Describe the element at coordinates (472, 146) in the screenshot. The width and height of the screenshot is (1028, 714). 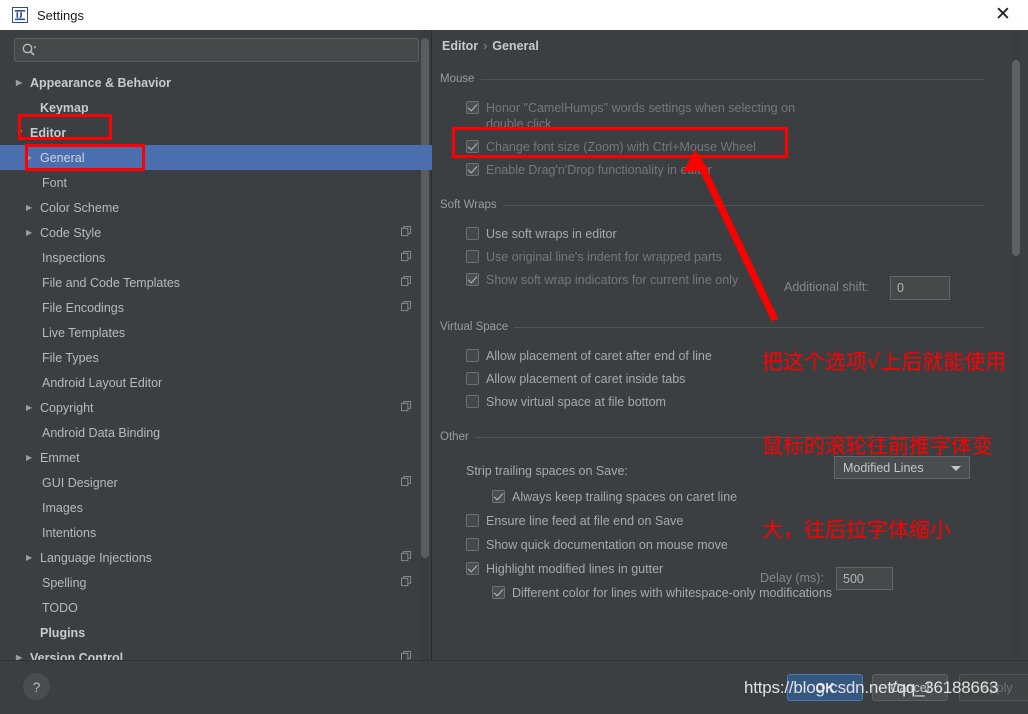
I see `checkbox-change-font-size` at that location.